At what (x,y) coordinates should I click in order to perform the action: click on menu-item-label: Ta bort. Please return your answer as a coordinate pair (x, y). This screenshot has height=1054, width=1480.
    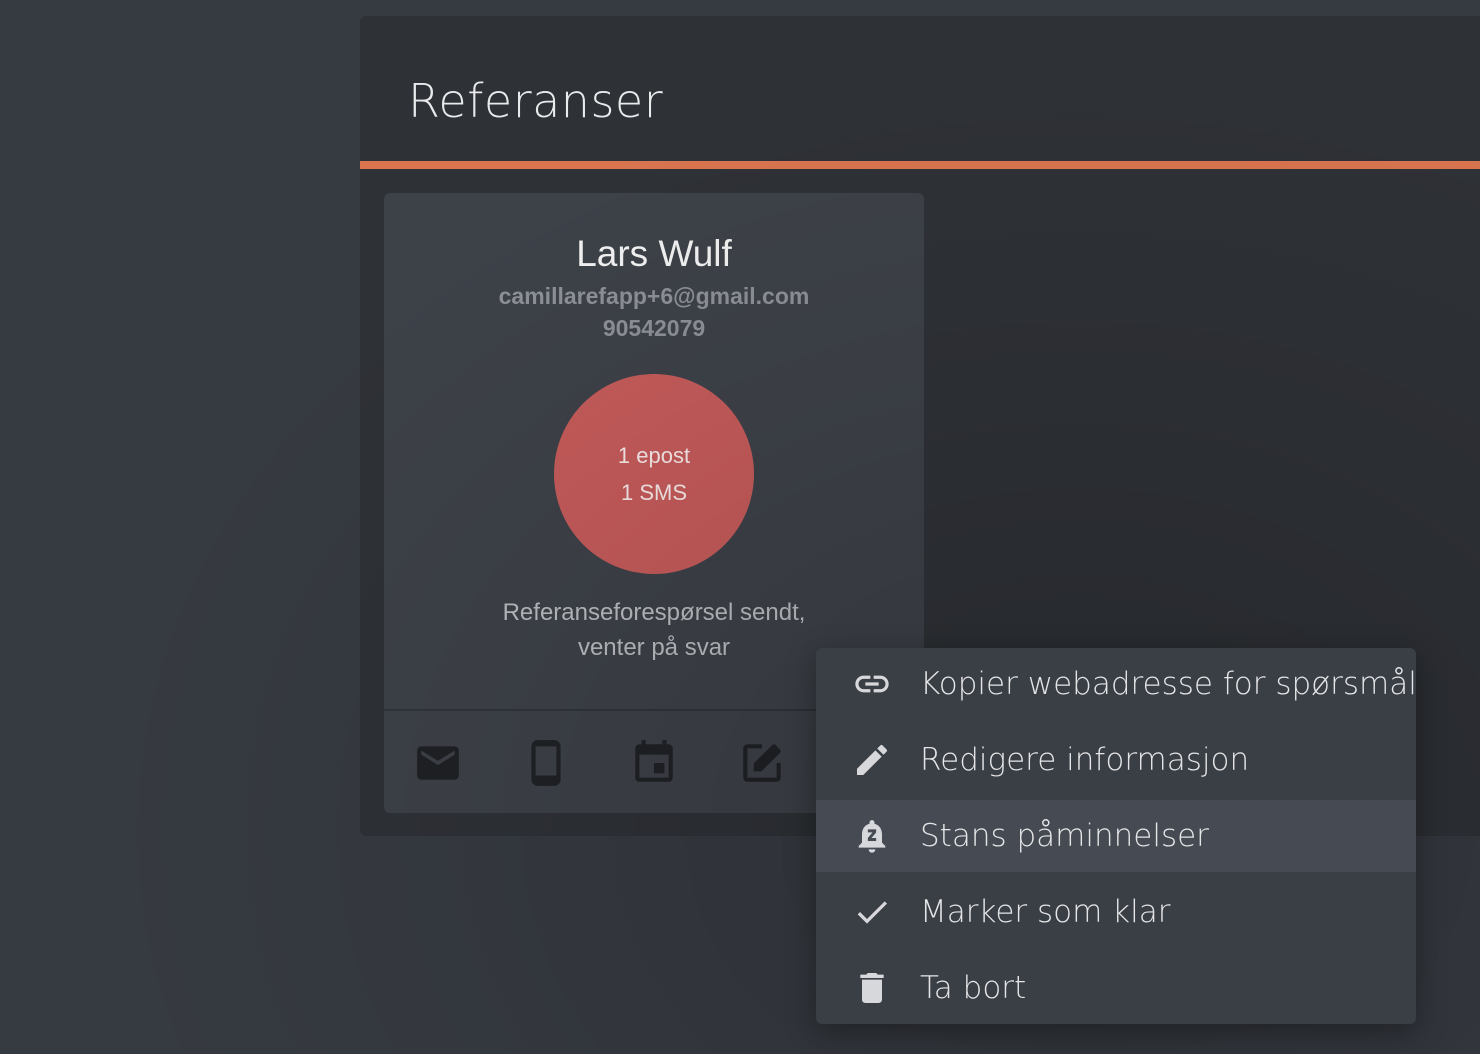
    Looking at the image, I should click on (973, 988).